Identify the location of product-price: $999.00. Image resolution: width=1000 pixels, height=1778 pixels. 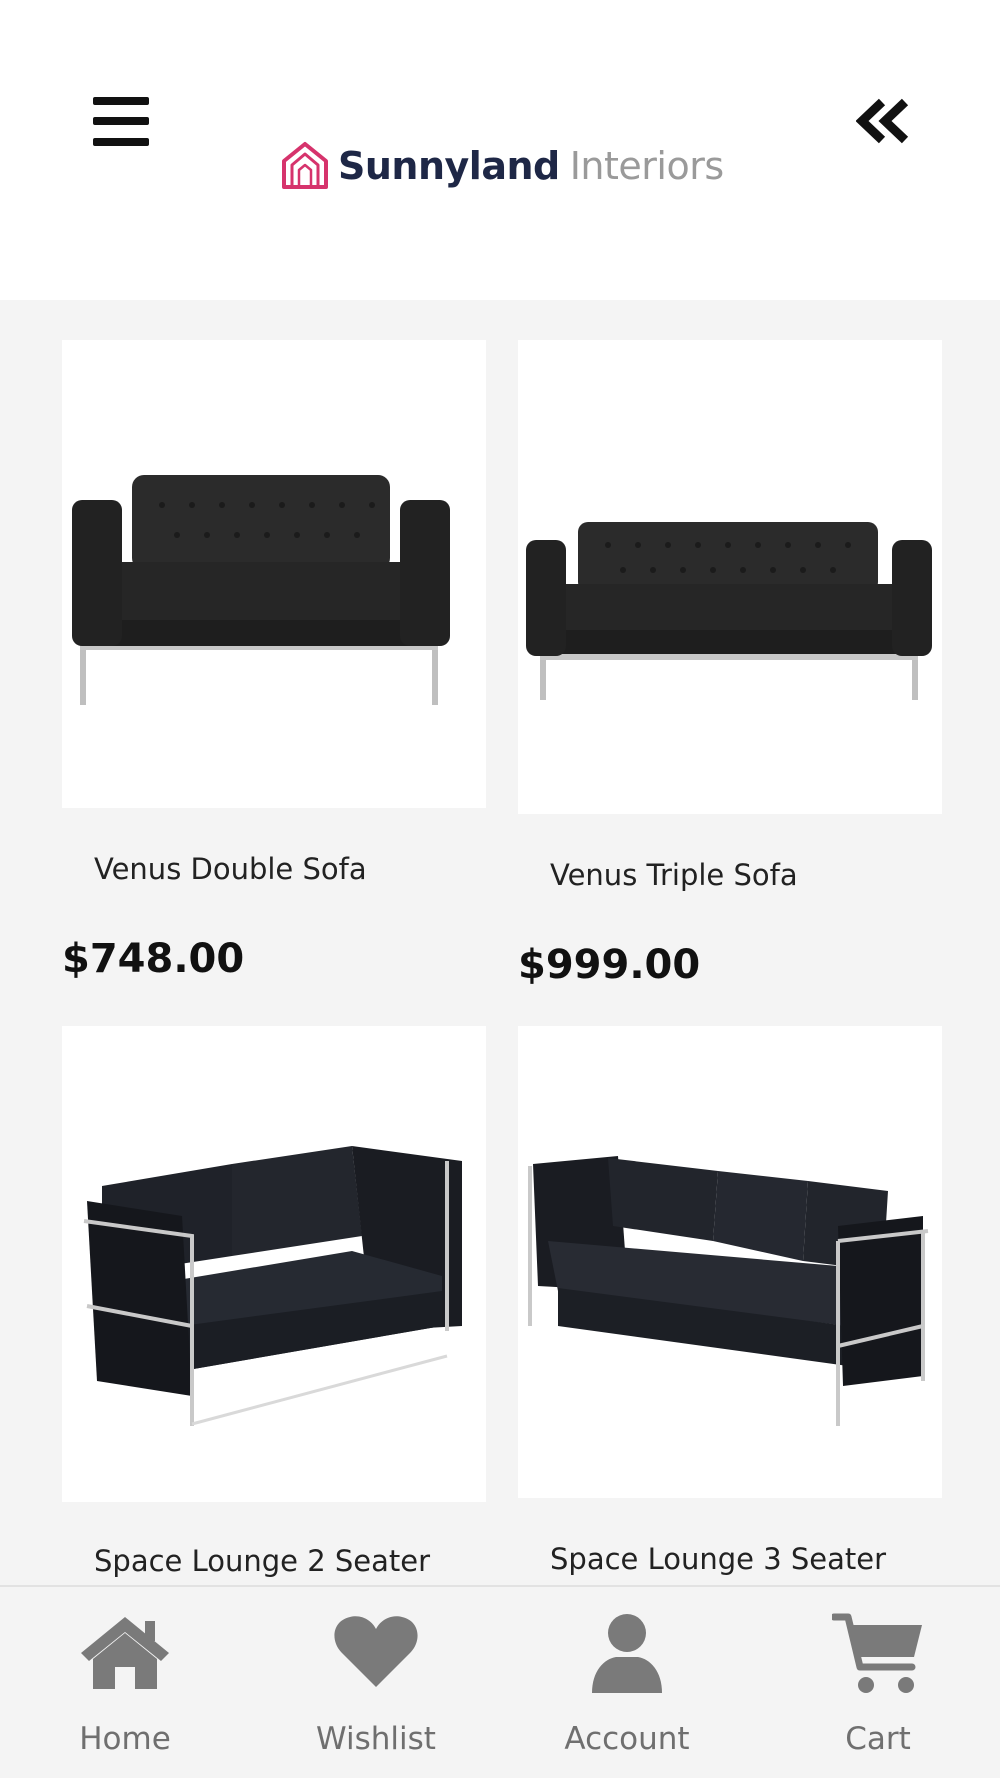
(609, 965).